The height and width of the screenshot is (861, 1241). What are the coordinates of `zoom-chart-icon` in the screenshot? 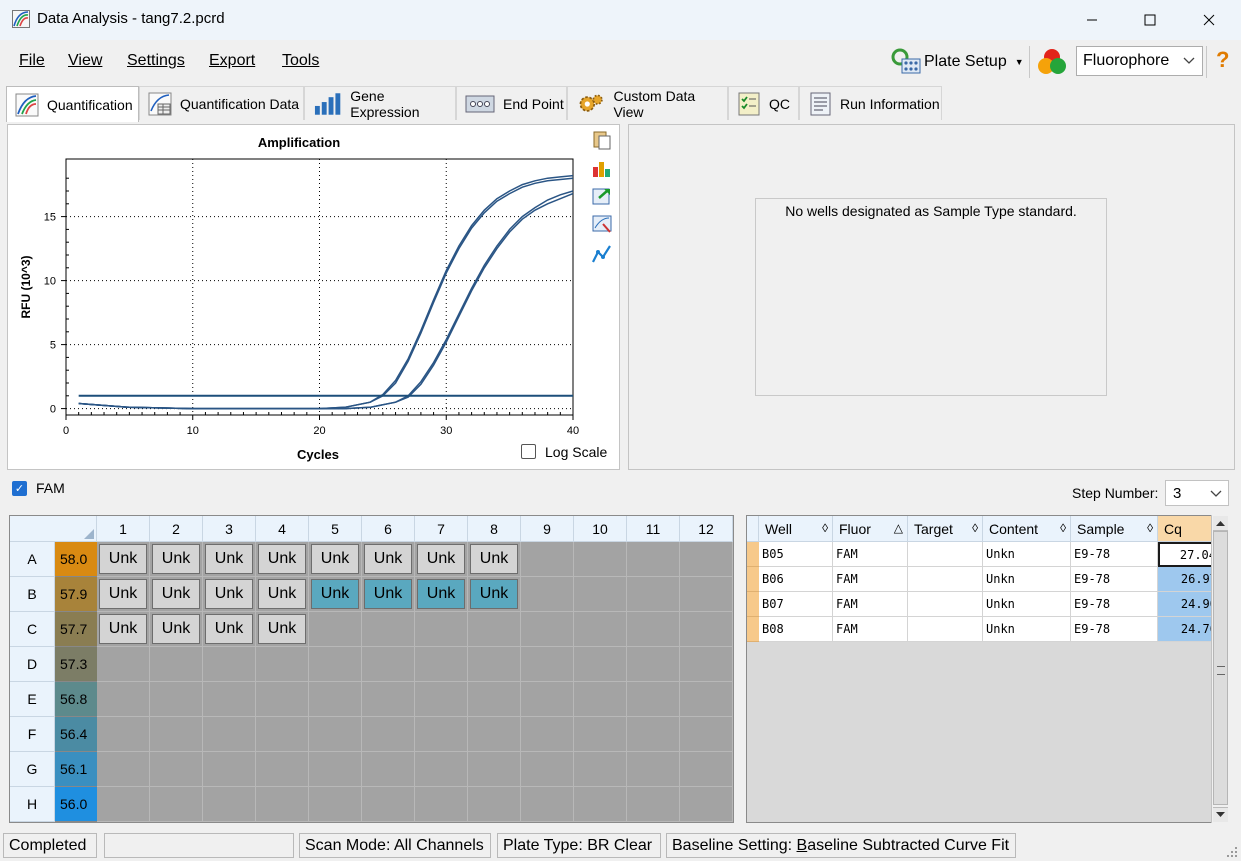 It's located at (602, 224).